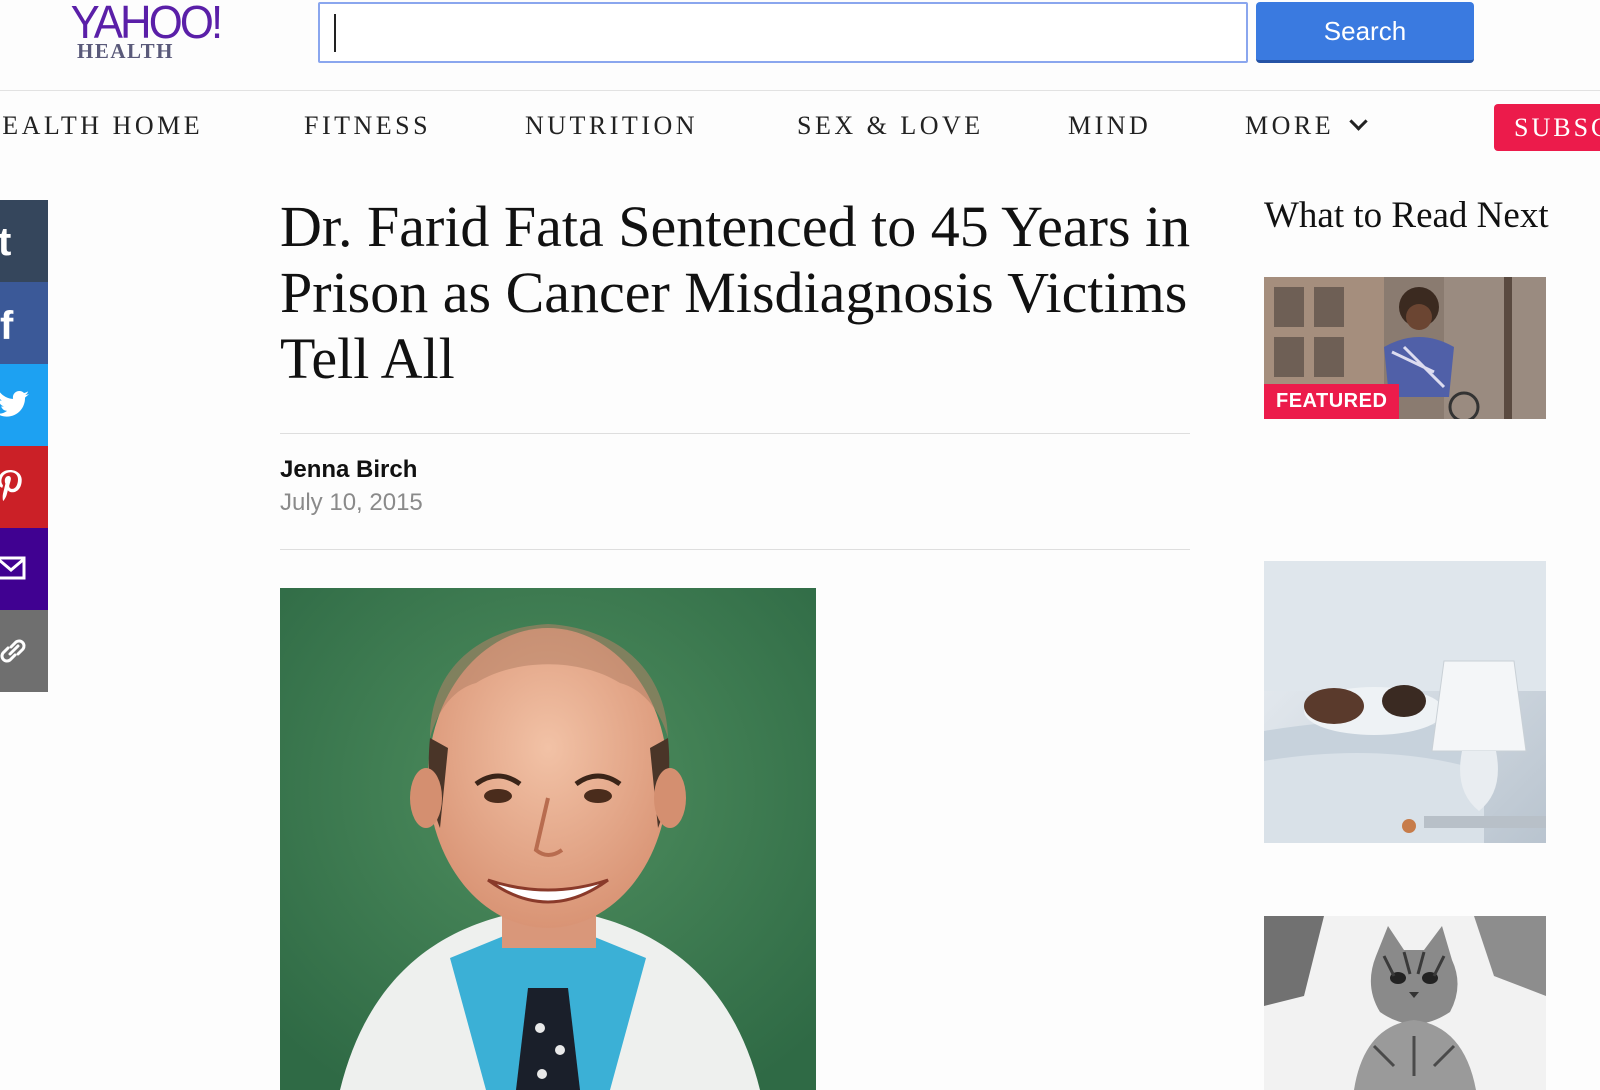  I want to click on nav-sex-and-love: SEX & LOVE, so click(890, 126).